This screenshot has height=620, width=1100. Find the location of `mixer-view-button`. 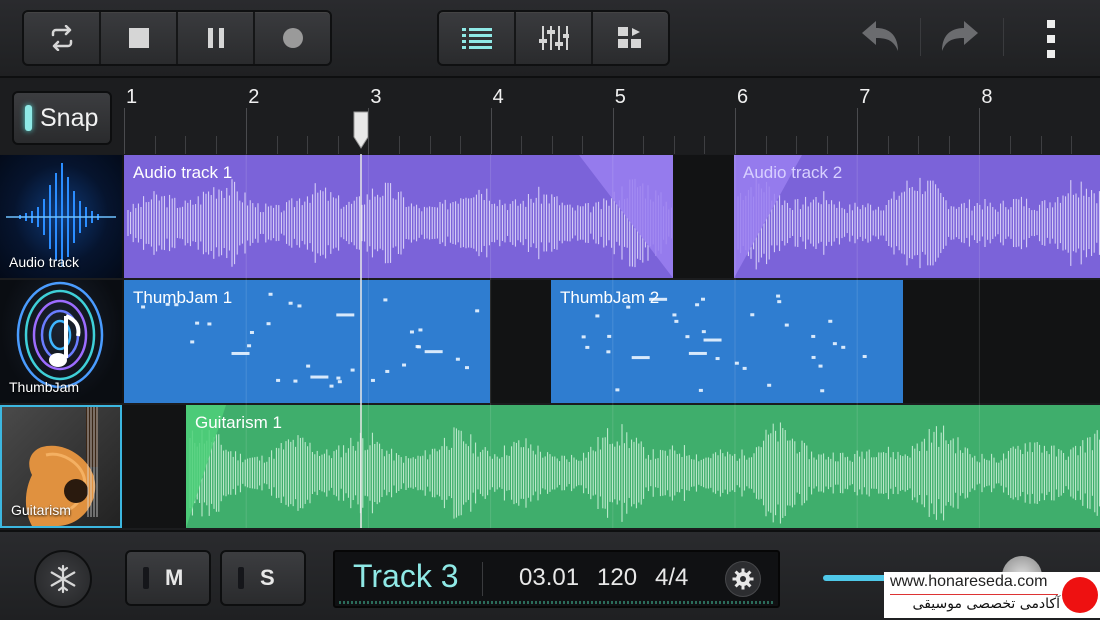

mixer-view-button is located at coordinates (554, 38).